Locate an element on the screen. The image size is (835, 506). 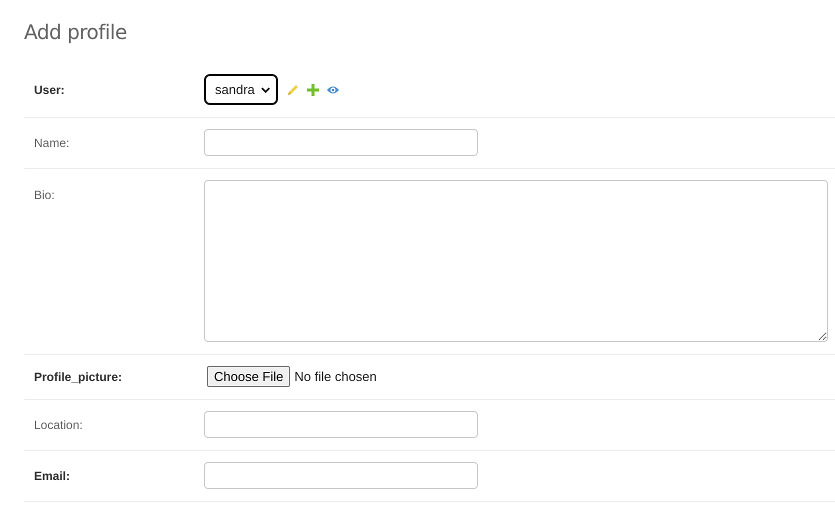
choose-file-button: Choose File is located at coordinates (248, 376).